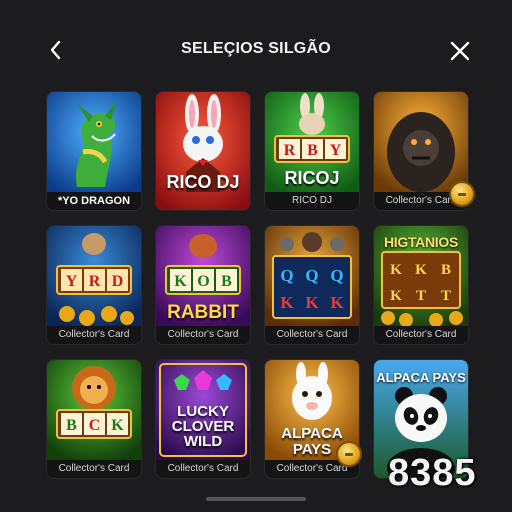  What do you see at coordinates (421, 242) in the screenshot?
I see `card-art-title: HIGTANIOS` at bounding box center [421, 242].